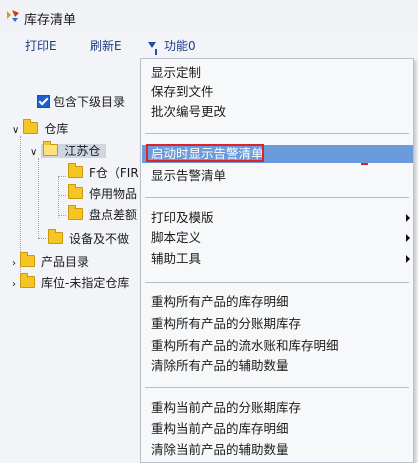 This screenshot has height=463, width=418. Describe the element at coordinates (51, 148) in the screenshot. I see `open-folder-icon` at that location.